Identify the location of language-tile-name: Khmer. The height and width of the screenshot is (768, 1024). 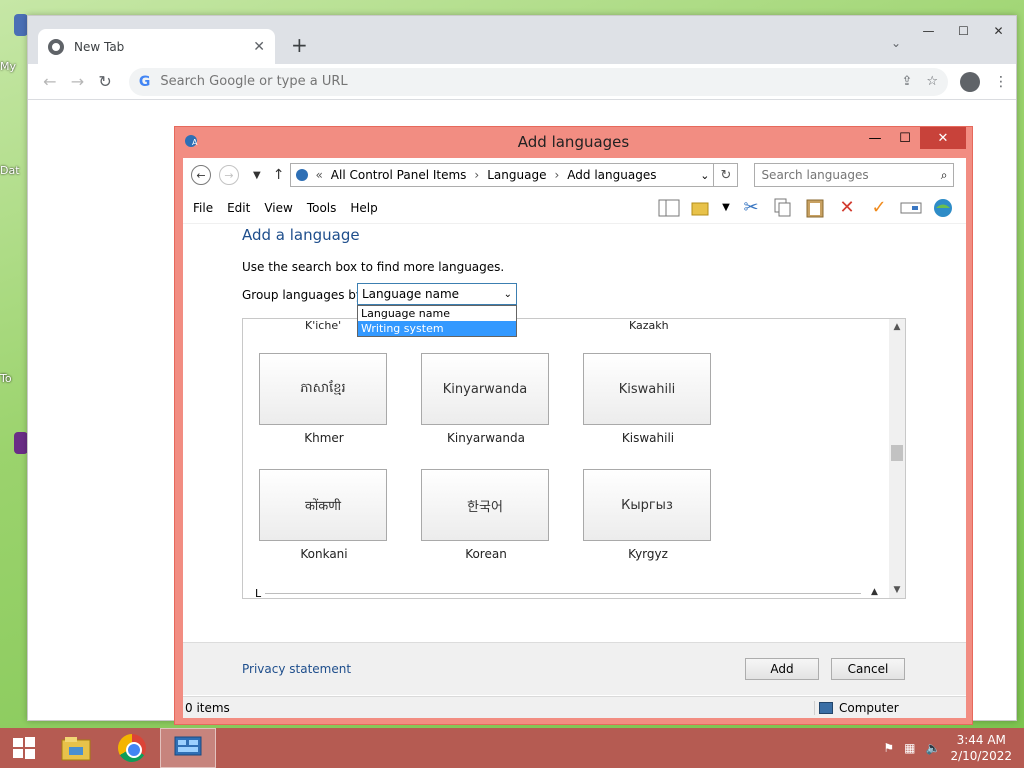
(324, 438).